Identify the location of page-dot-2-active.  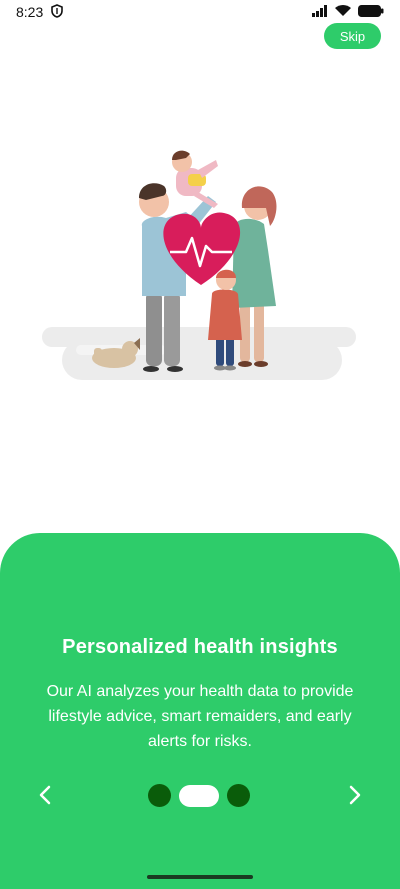
(199, 795).